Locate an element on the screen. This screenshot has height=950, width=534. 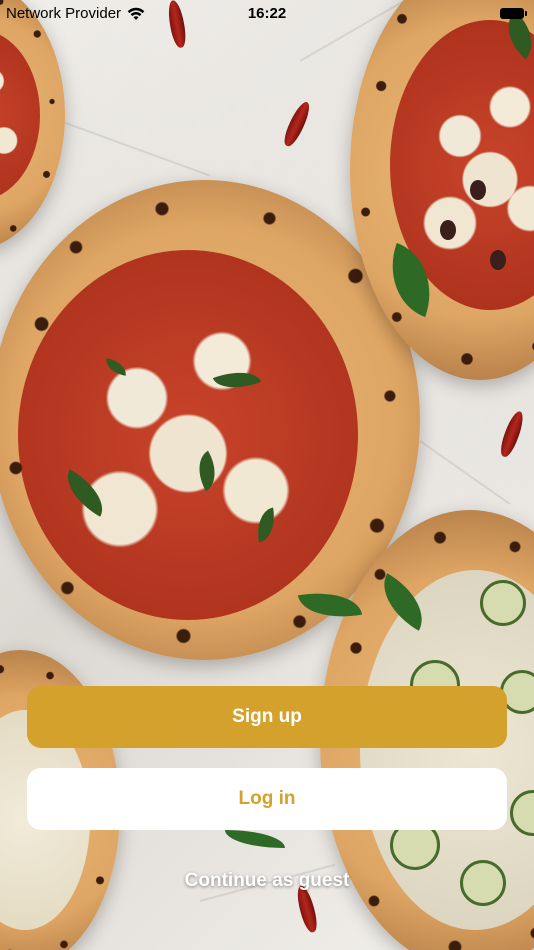
log-in-button: Log in is located at coordinates (267, 799).